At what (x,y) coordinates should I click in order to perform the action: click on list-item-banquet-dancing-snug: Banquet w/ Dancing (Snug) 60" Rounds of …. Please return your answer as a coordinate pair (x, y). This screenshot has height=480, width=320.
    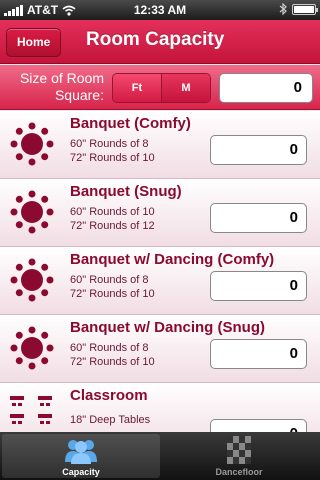
    Looking at the image, I should click on (160, 349).